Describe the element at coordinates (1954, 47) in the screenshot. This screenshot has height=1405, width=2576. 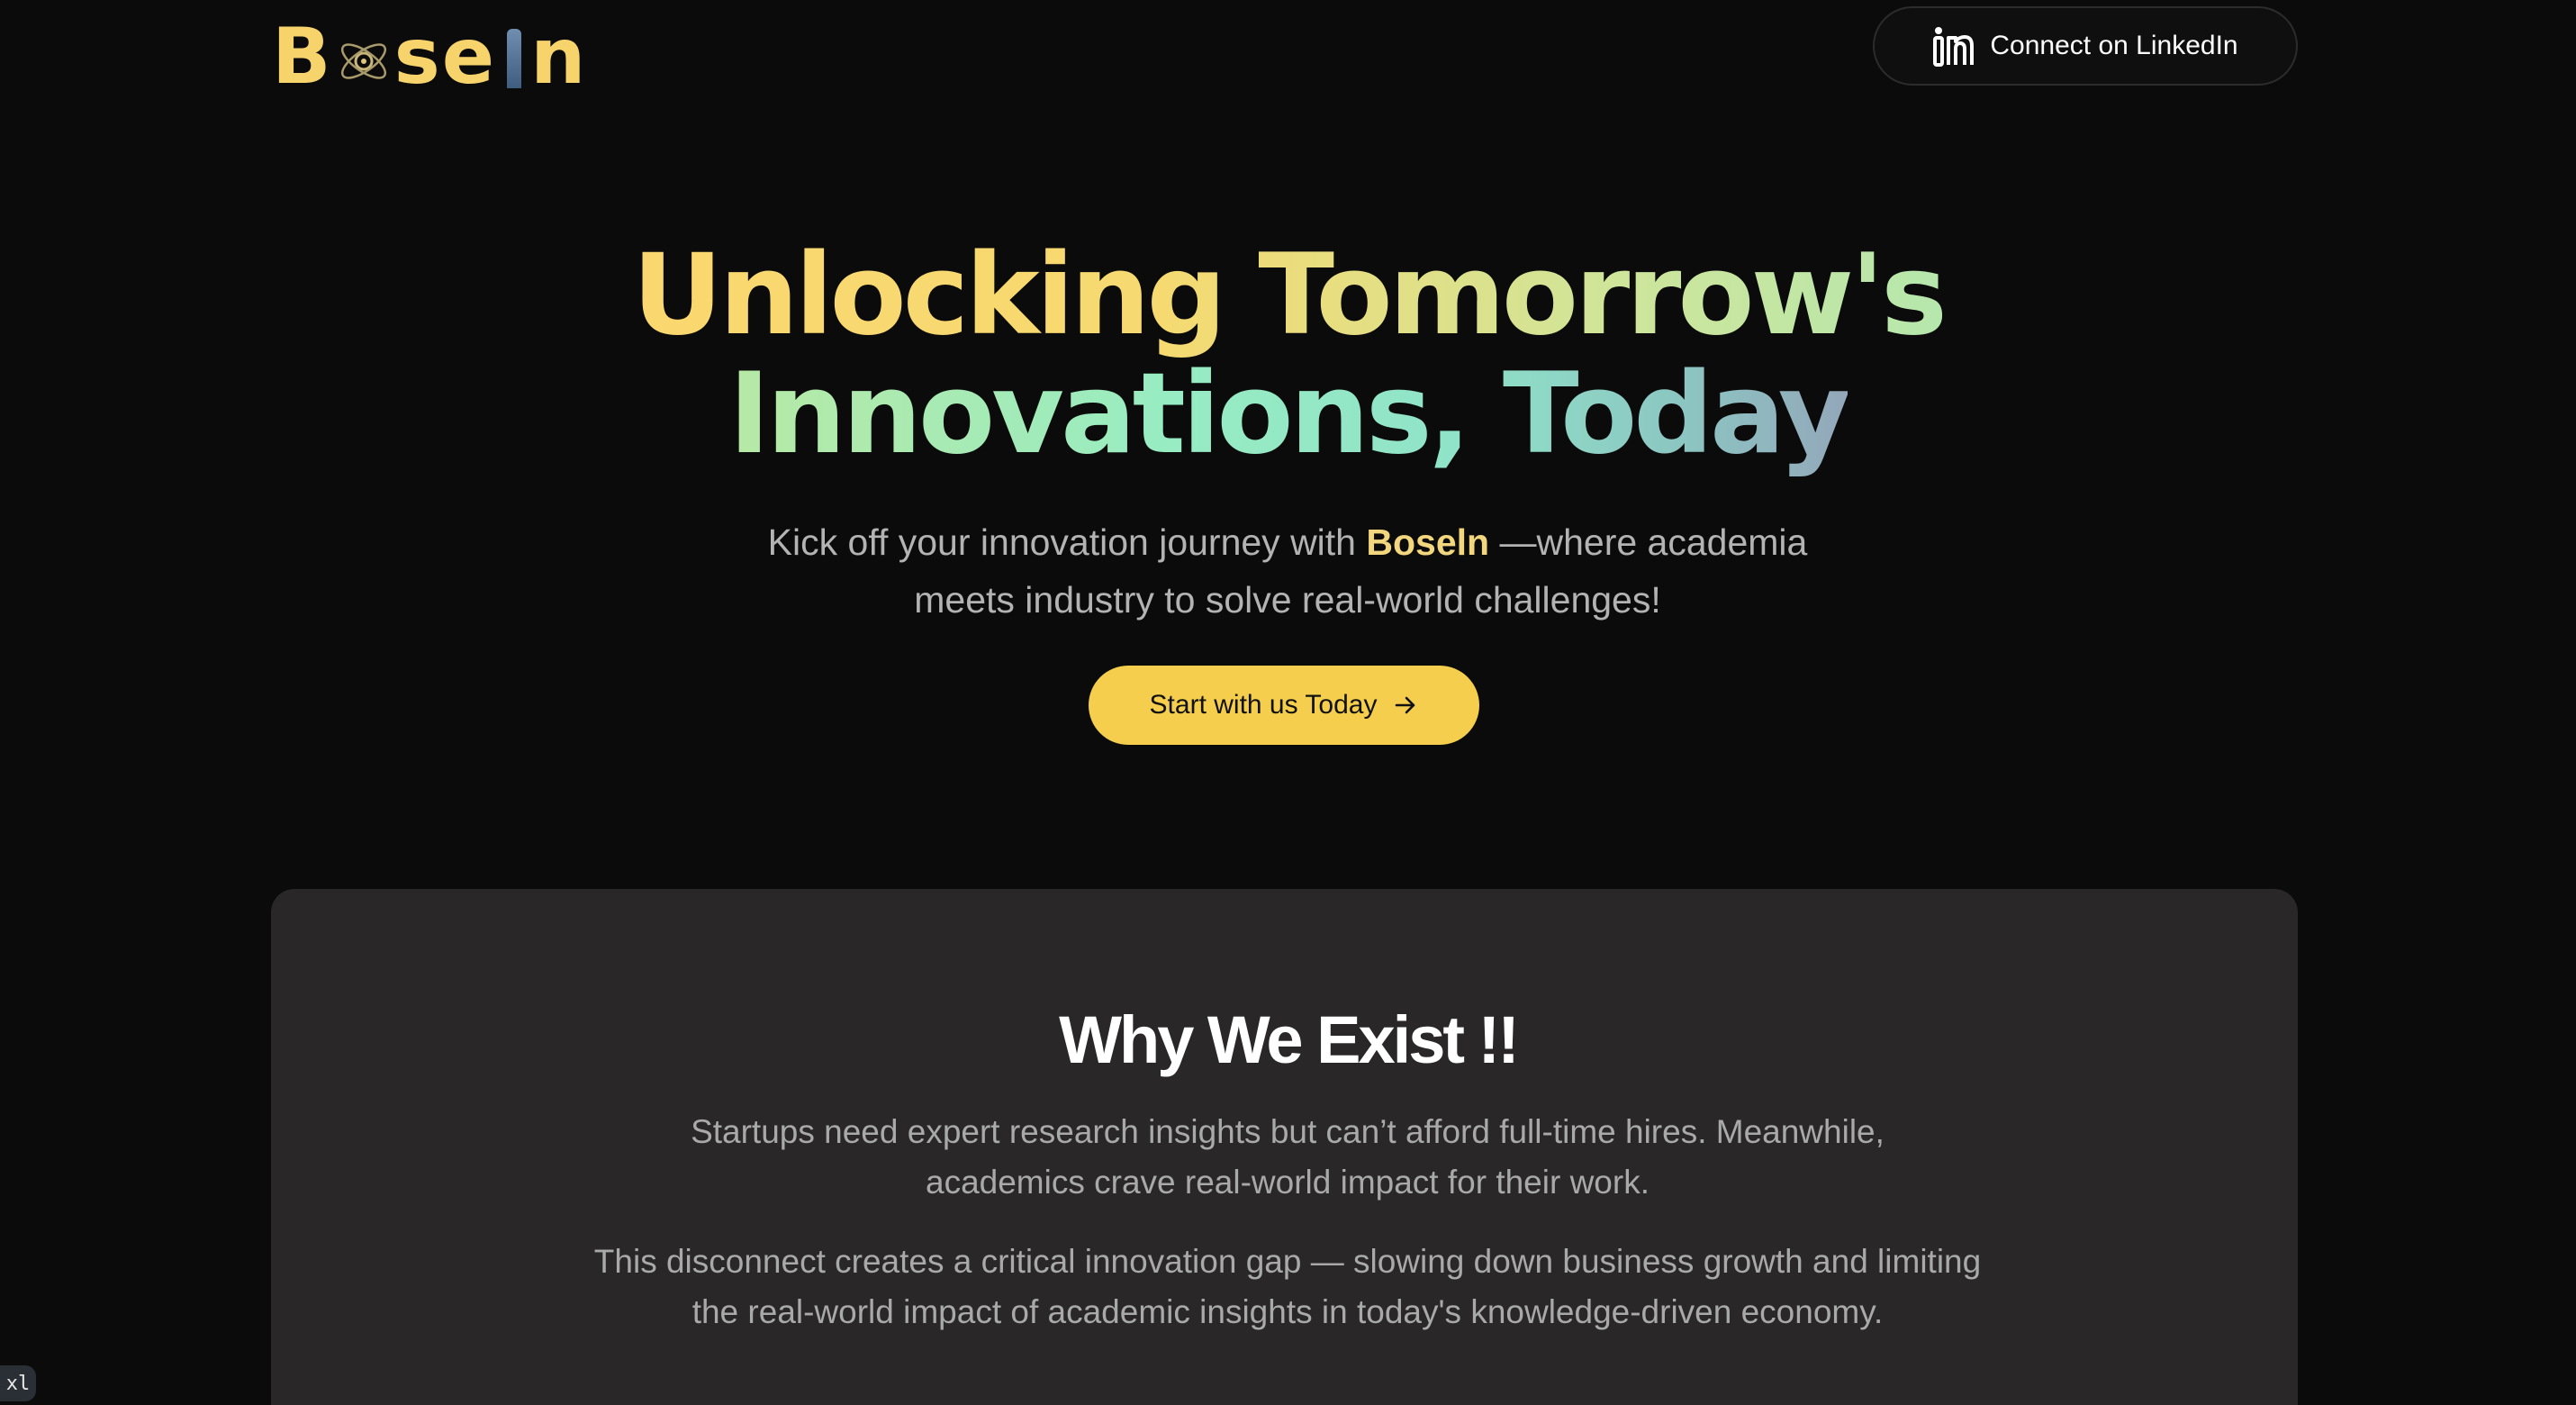
I see `linkedin-icon` at that location.